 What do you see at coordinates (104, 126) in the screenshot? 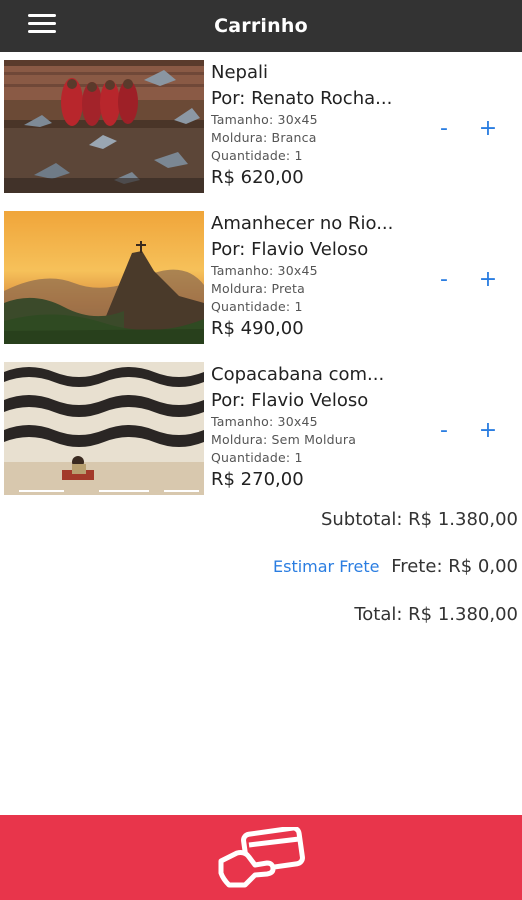
I see `product-image-nepali` at bounding box center [104, 126].